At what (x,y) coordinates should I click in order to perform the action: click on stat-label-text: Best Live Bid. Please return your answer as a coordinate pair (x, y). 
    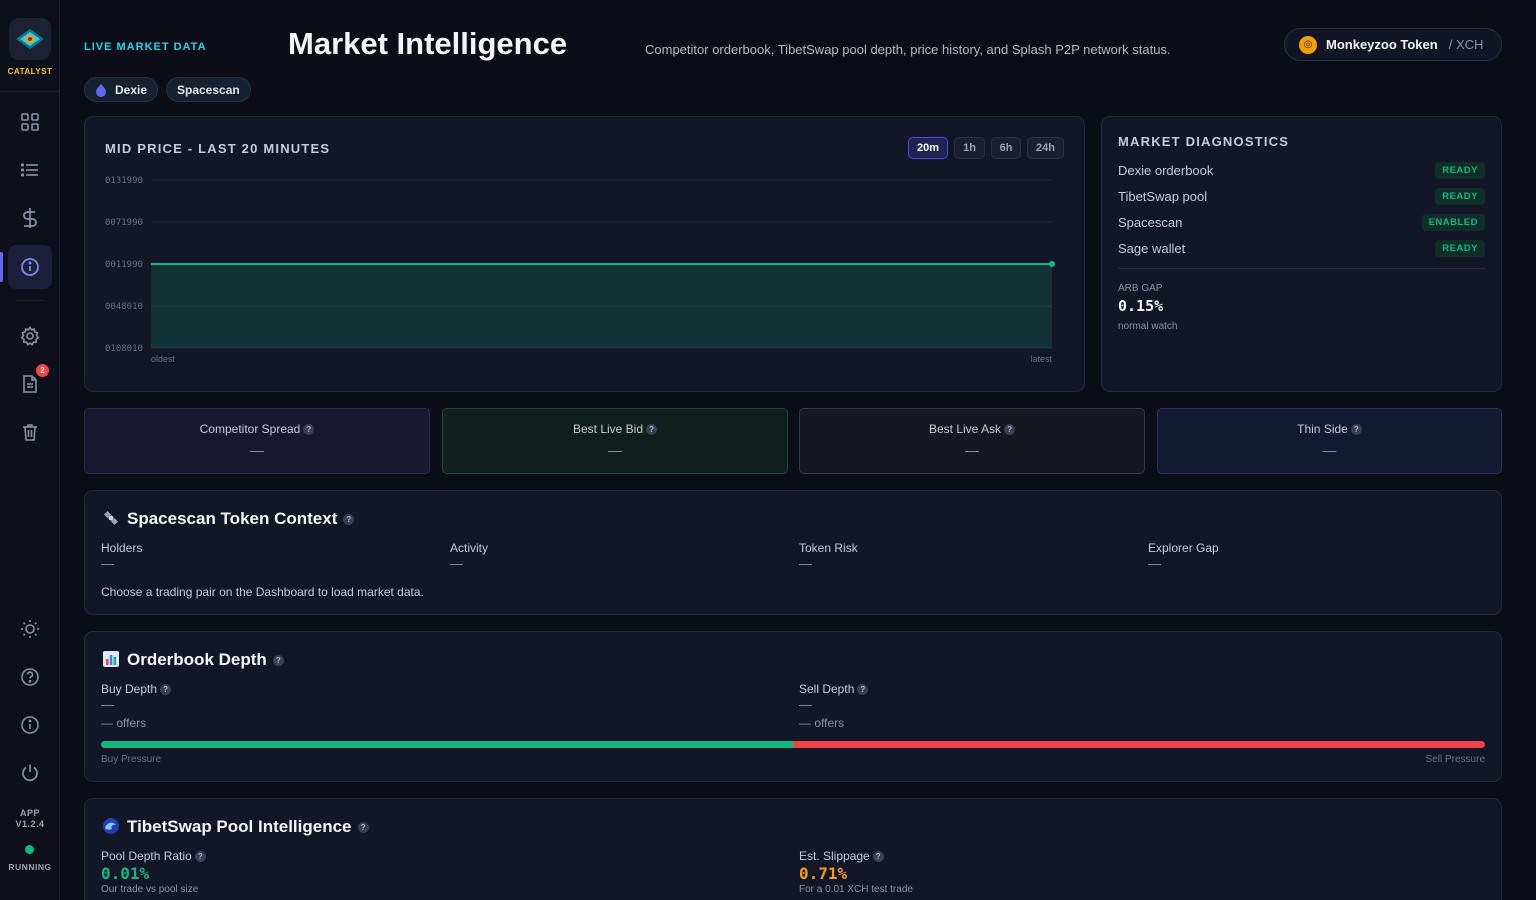
    Looking at the image, I should click on (608, 429).